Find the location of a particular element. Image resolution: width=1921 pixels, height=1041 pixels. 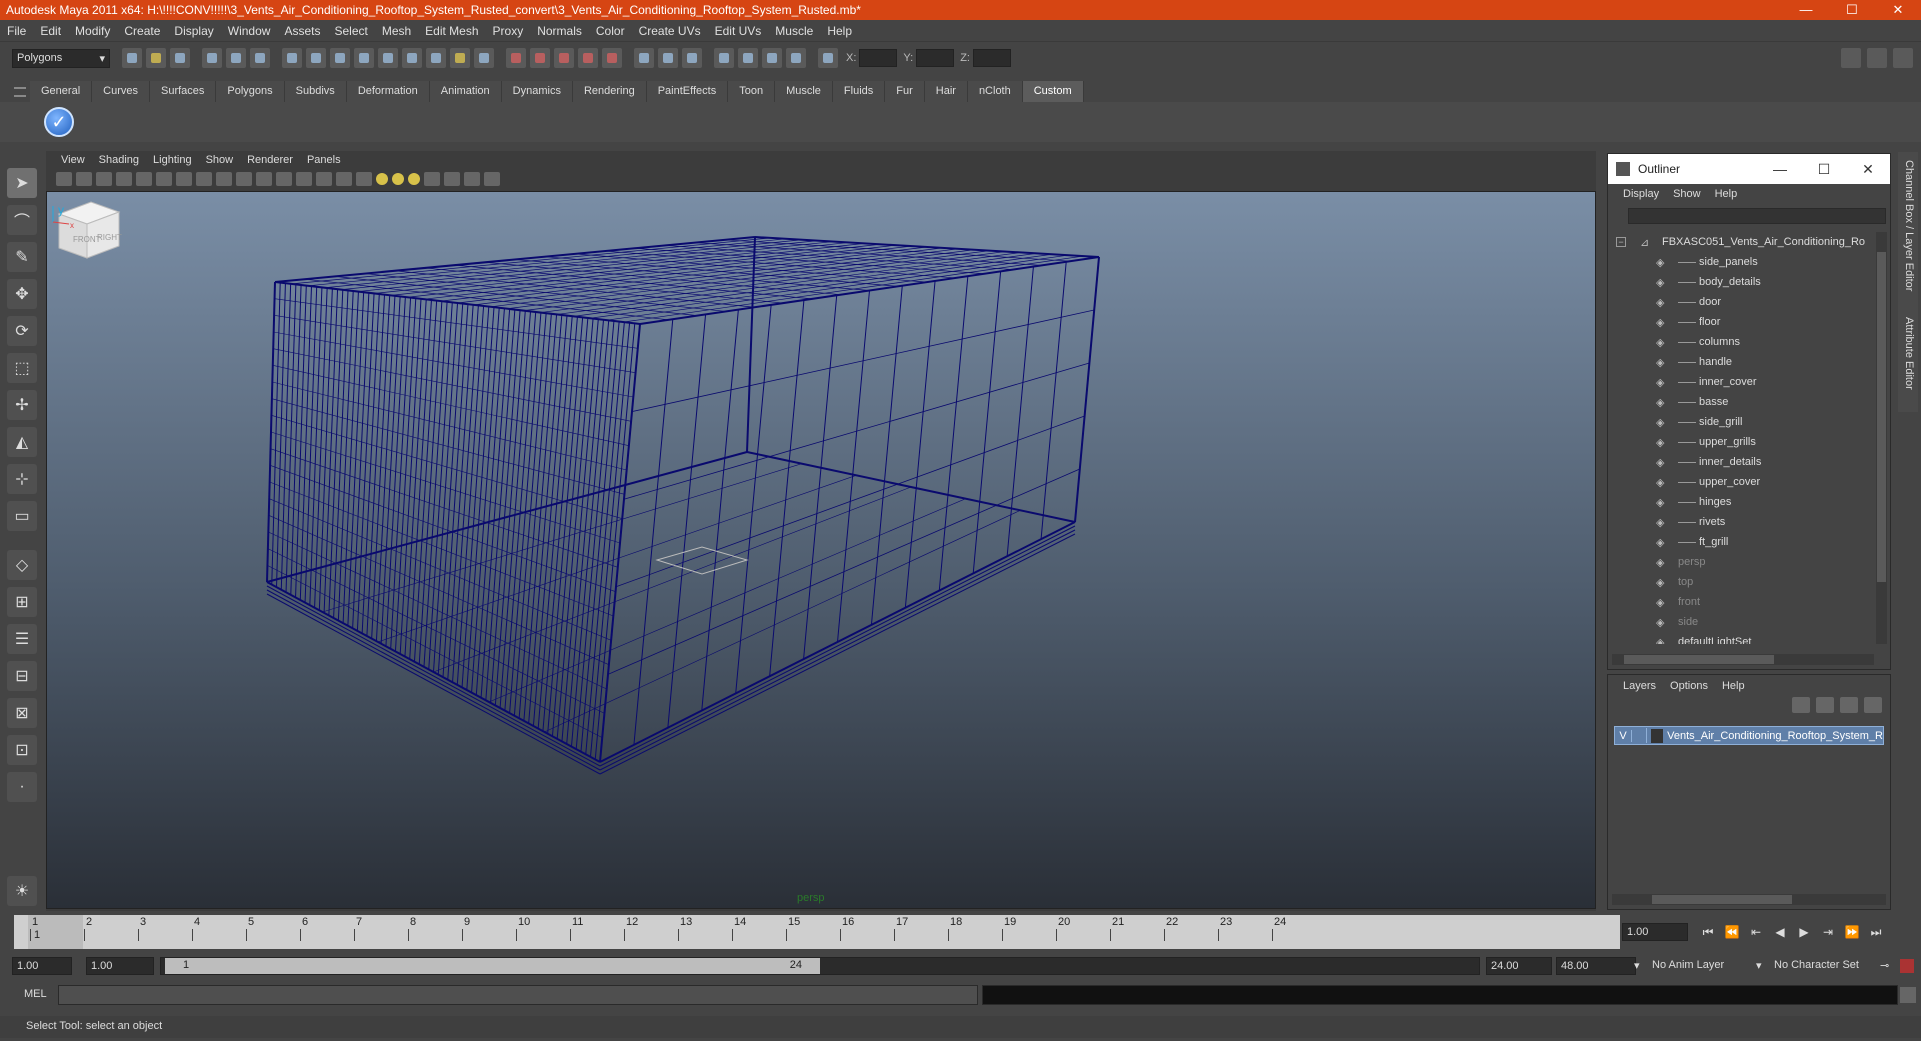

outliner-layout-icon: ☰ is located at coordinates (22, 639).